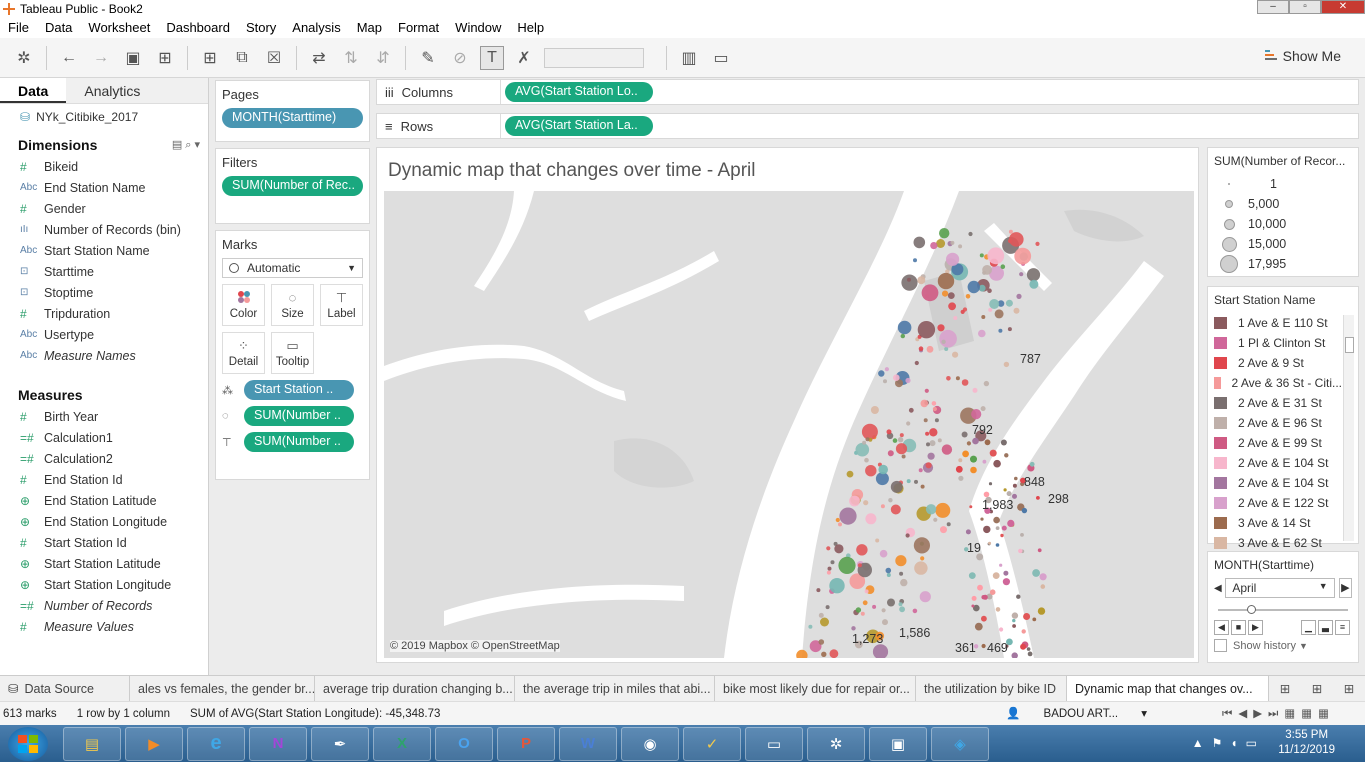  What do you see at coordinates (341, 305) in the screenshot?
I see `label-button: ⊤ Label` at bounding box center [341, 305].